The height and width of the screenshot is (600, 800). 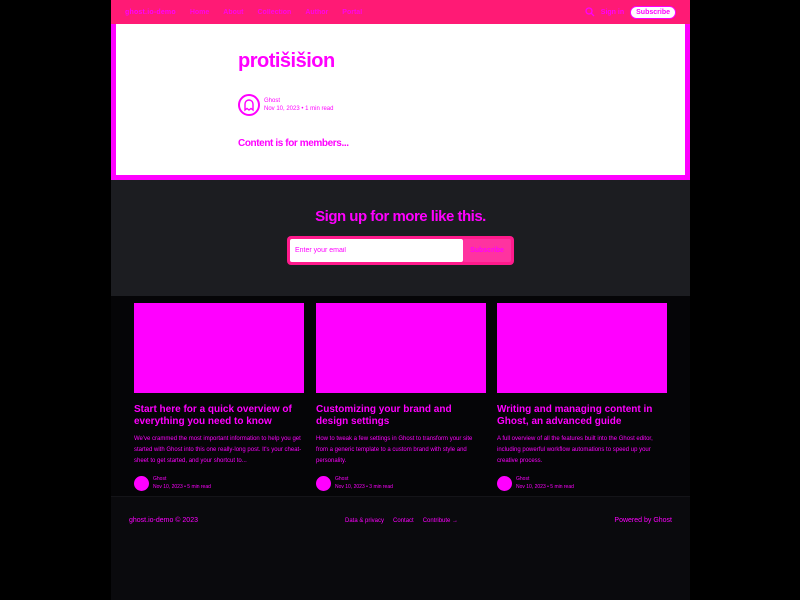 I want to click on nav-link-portal: Portal, so click(x=352, y=12).